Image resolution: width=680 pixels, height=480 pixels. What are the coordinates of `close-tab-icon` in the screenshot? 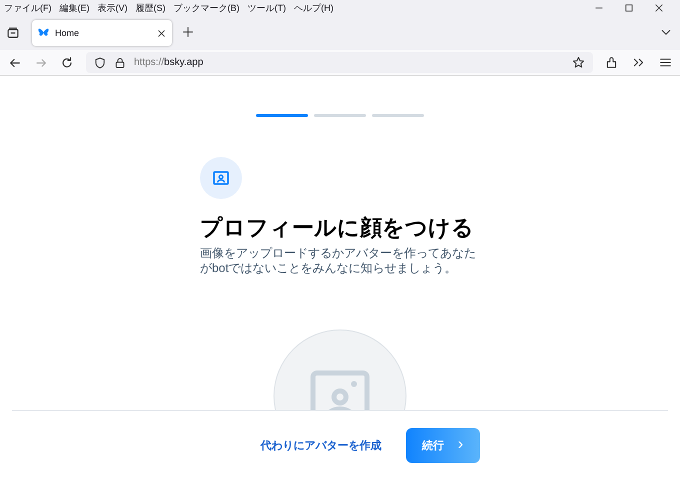 It's located at (161, 33).